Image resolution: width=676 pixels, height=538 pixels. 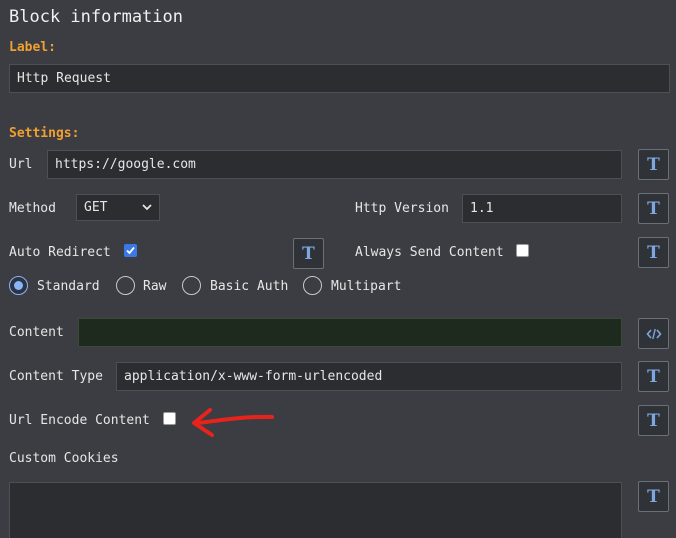 What do you see at coordinates (32, 208) in the screenshot?
I see `method-label: Method` at bounding box center [32, 208].